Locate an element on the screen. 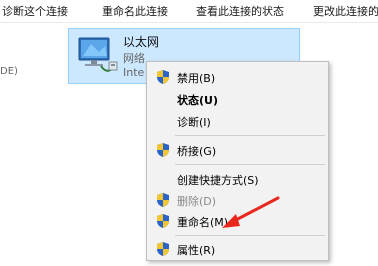  menu-item-create-shortcut: 创建快捷方式(S) is located at coordinates (237, 179).